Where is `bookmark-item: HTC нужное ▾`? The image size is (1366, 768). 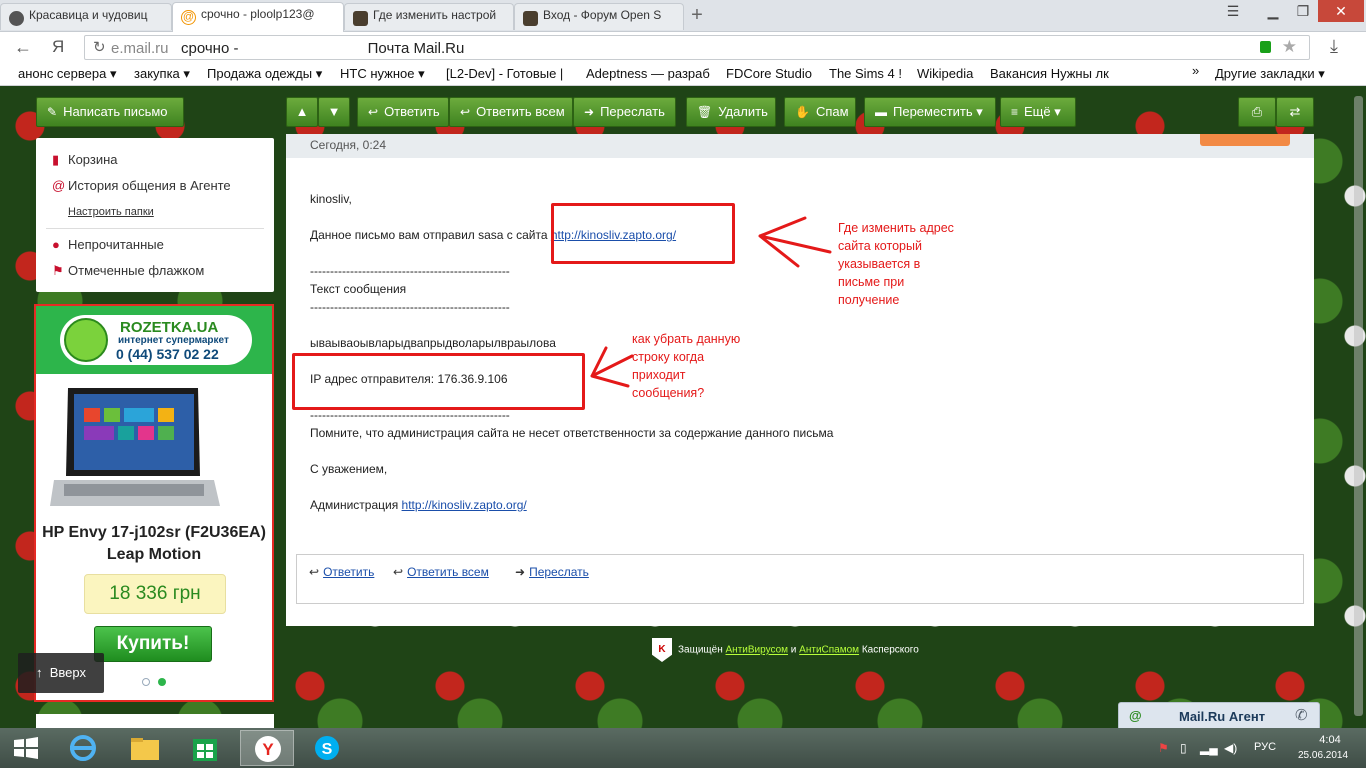
bookmark-item: HTC нужное ▾ is located at coordinates (382, 74).